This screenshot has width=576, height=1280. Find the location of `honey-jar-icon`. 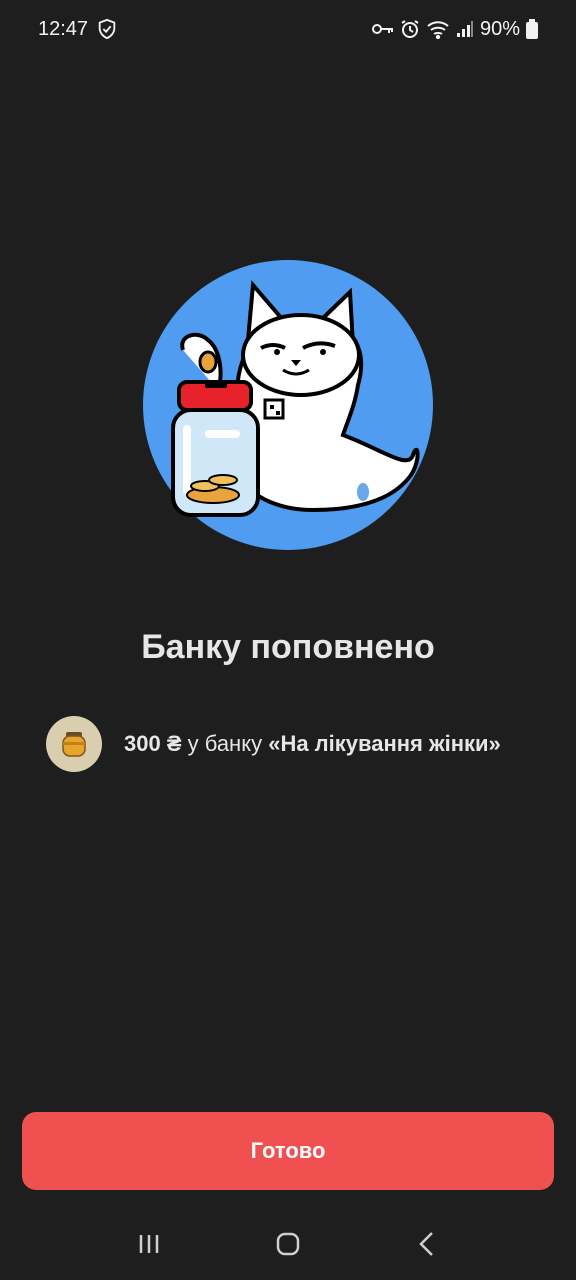

honey-jar-icon is located at coordinates (74, 744).